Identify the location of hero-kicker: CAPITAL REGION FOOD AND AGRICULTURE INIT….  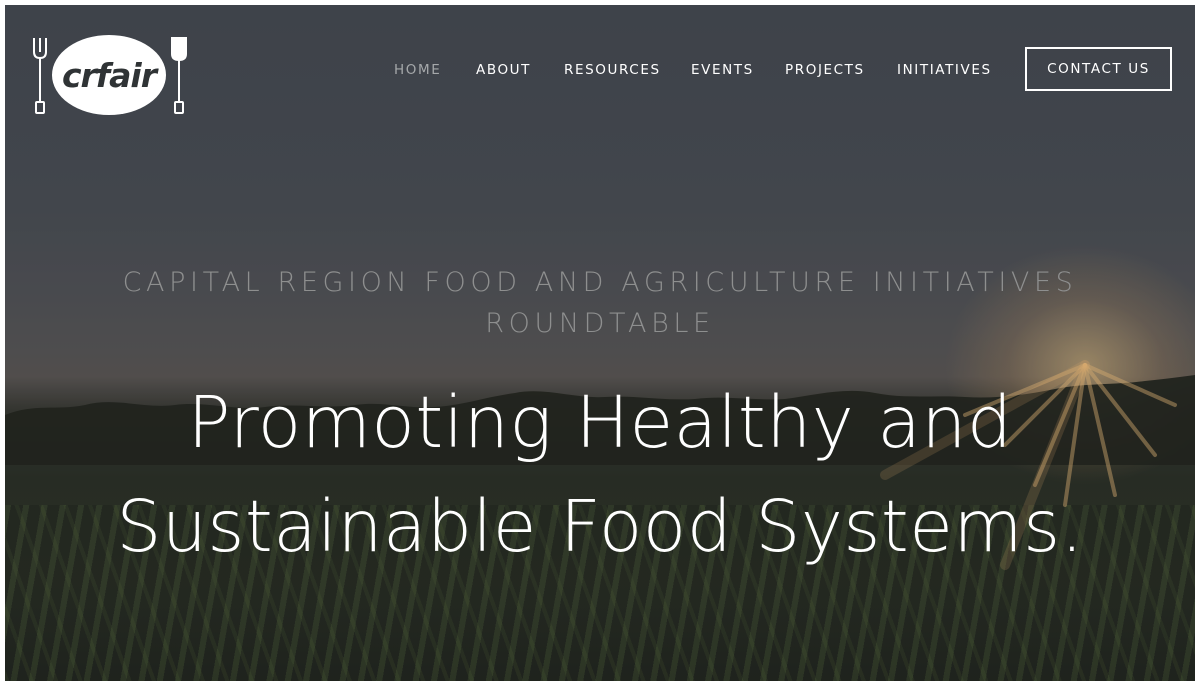
(600, 303).